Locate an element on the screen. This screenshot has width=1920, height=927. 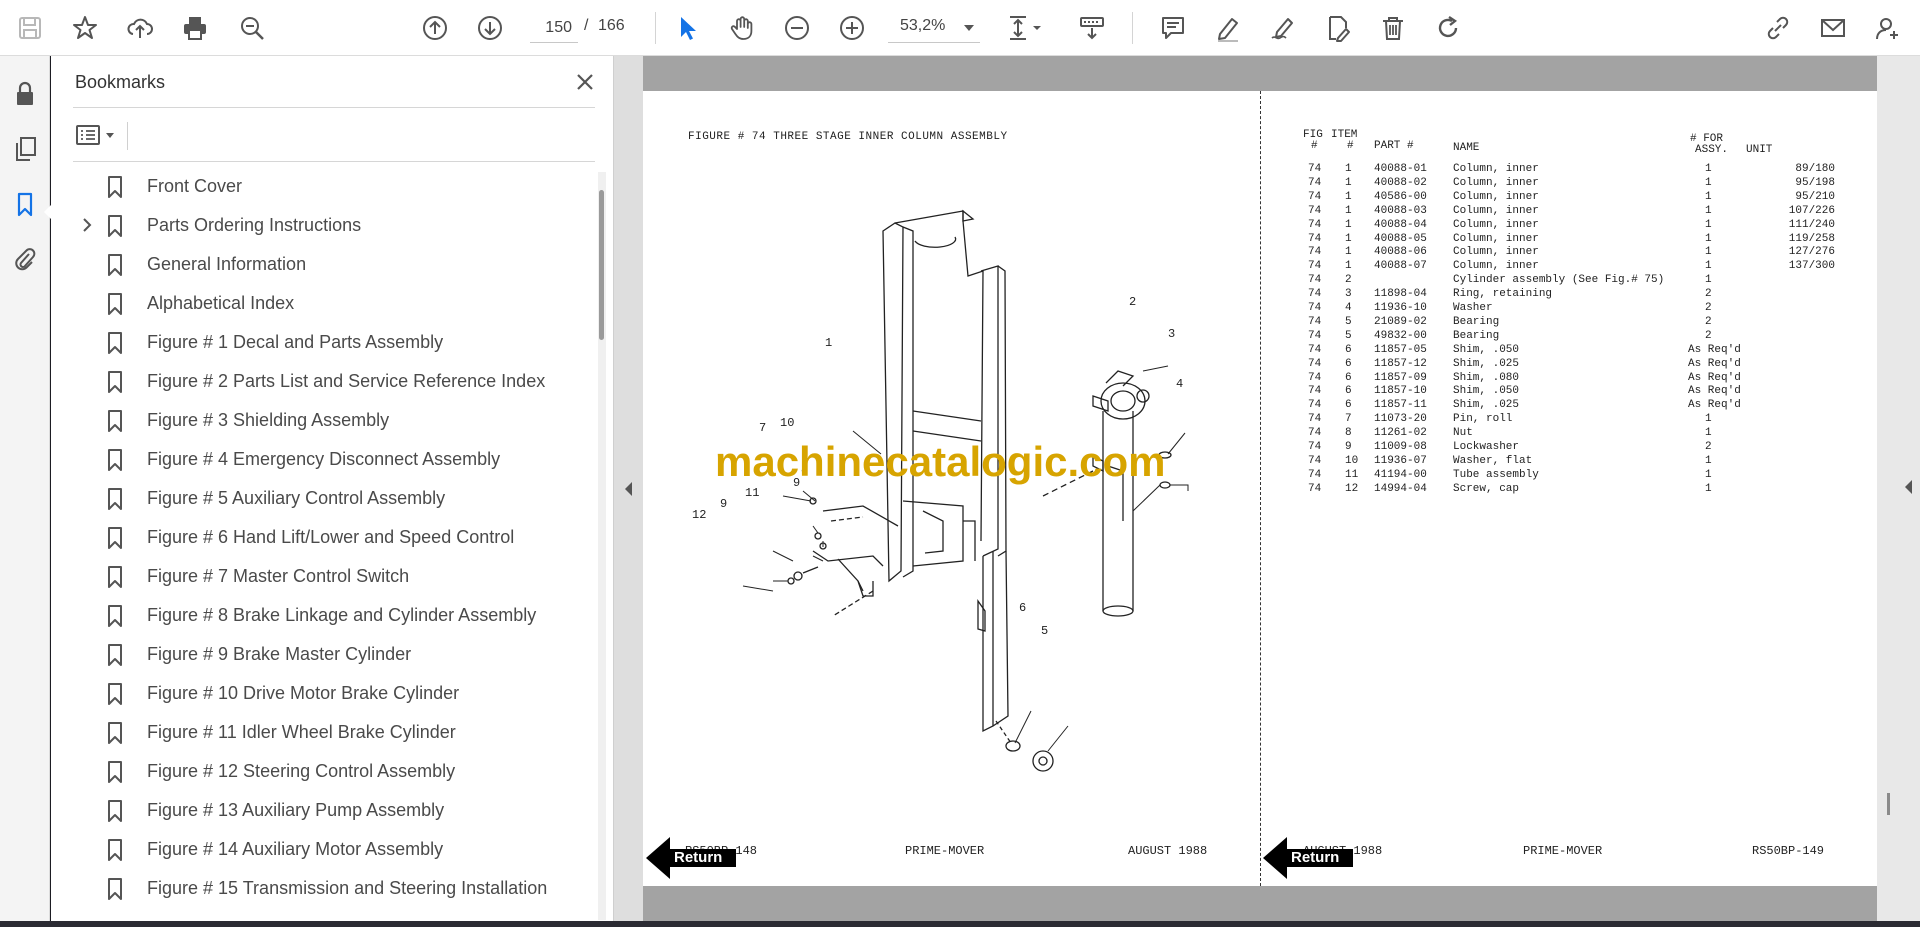
pages-thumbnails-icon is located at coordinates (25, 149).